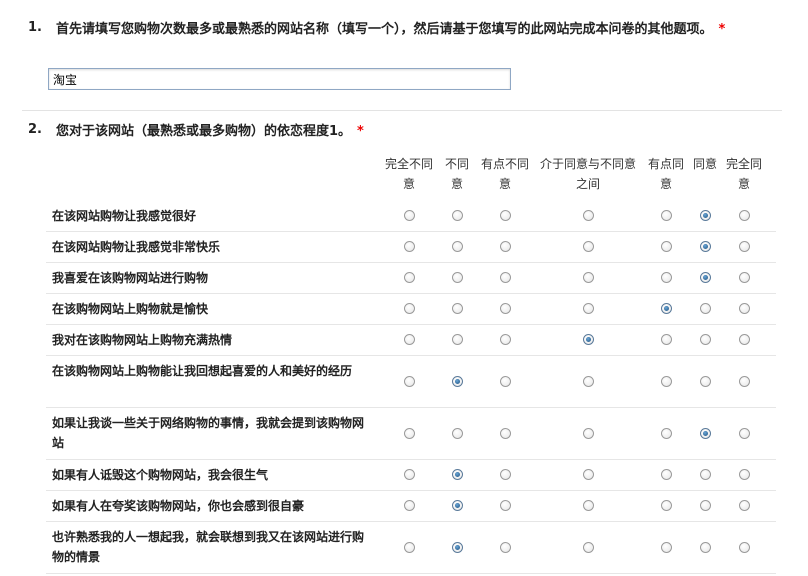  What do you see at coordinates (160, 474) in the screenshot?
I see `row-label: 如果有人诋毁这个购物网站，我会很生气` at bounding box center [160, 474].